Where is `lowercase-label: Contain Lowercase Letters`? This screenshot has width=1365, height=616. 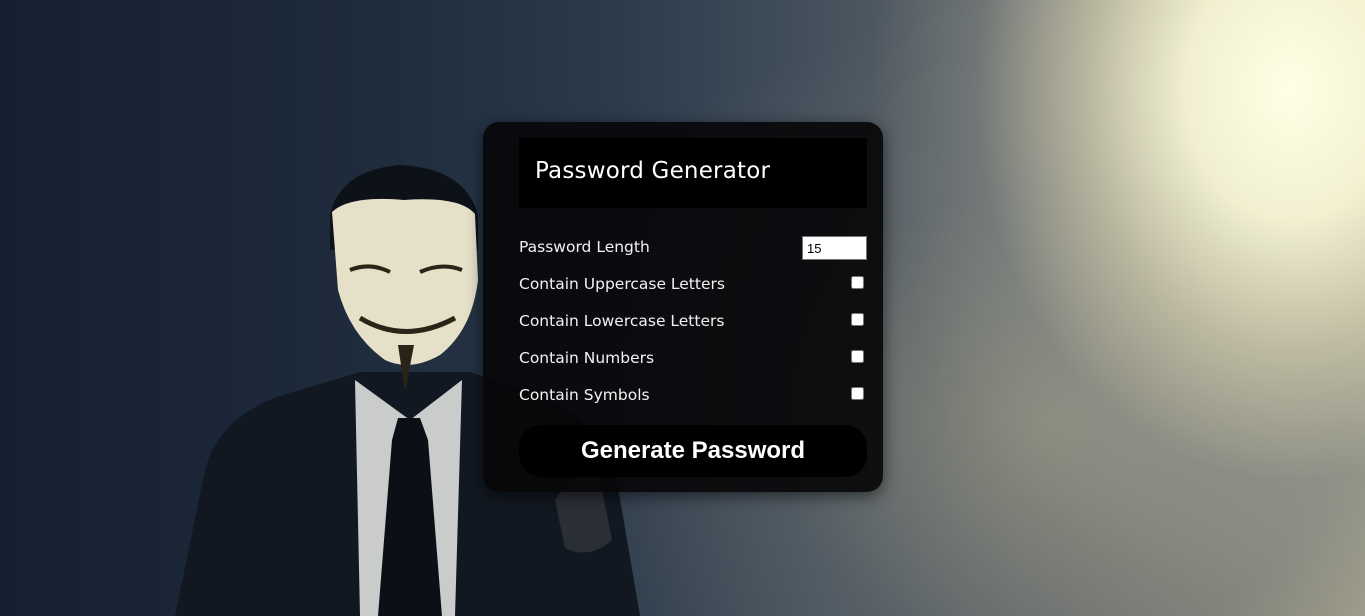
lowercase-label: Contain Lowercase Letters is located at coordinates (622, 321).